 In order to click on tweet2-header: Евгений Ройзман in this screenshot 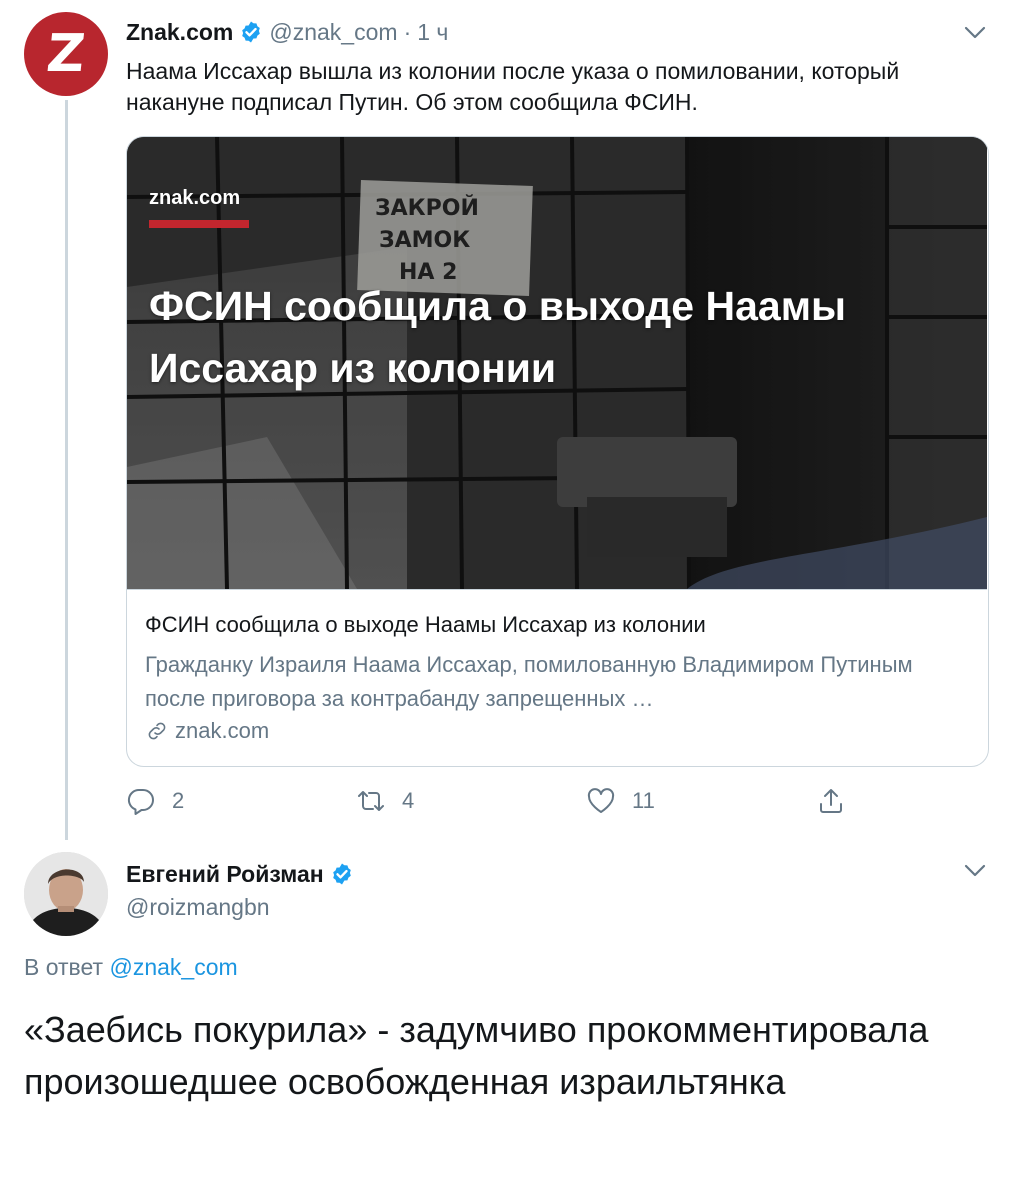, I will do `click(243, 874)`.